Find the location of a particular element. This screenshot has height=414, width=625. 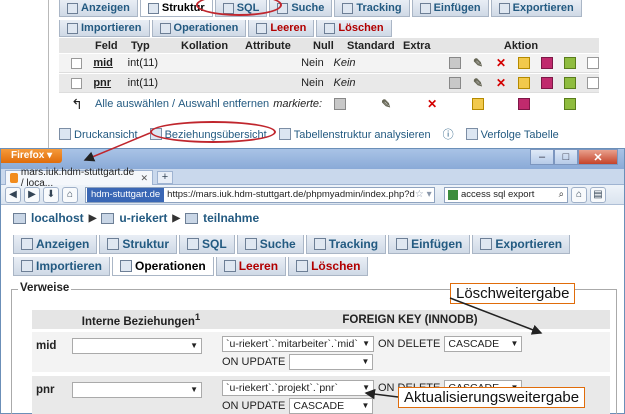

analyze-structure-link: Tabellenstruktur analysieren is located at coordinates (354, 134).